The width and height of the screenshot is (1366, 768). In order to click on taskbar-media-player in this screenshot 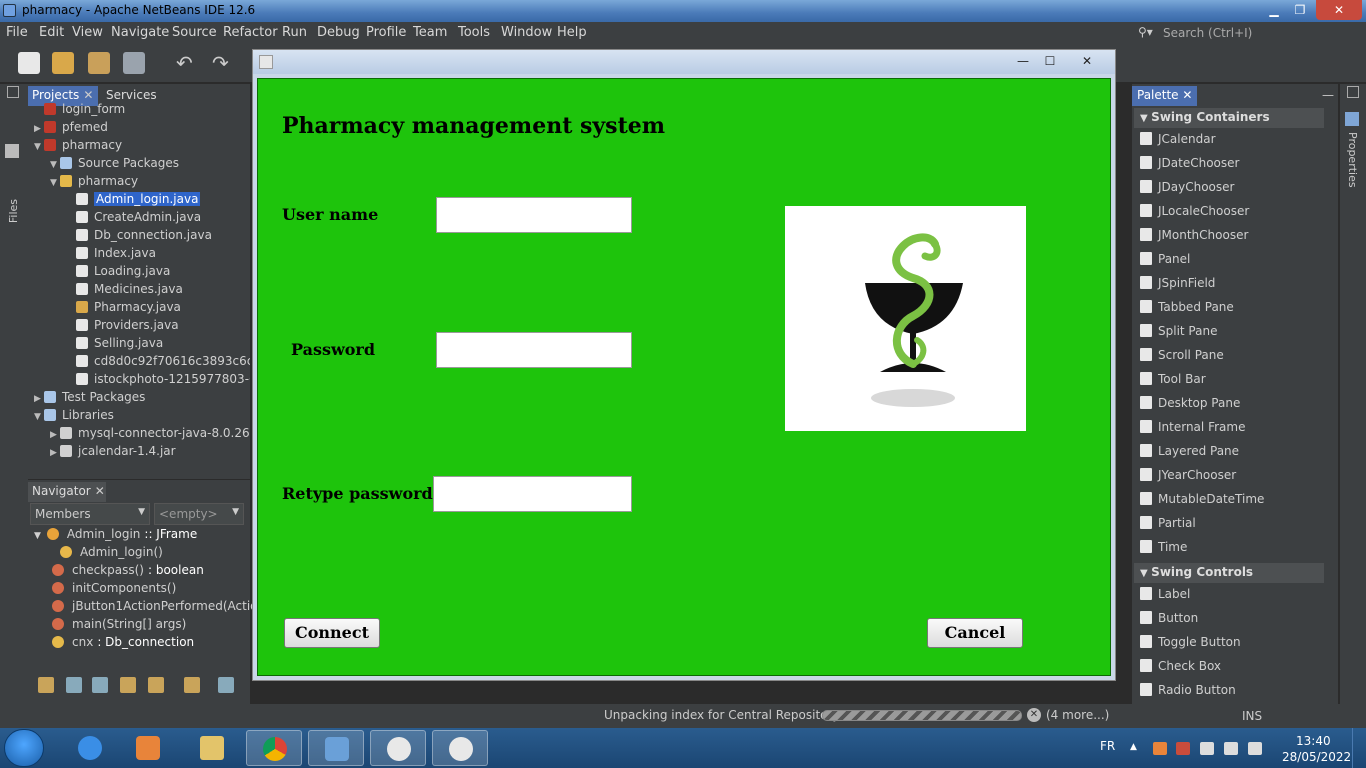, I will do `click(148, 748)`.